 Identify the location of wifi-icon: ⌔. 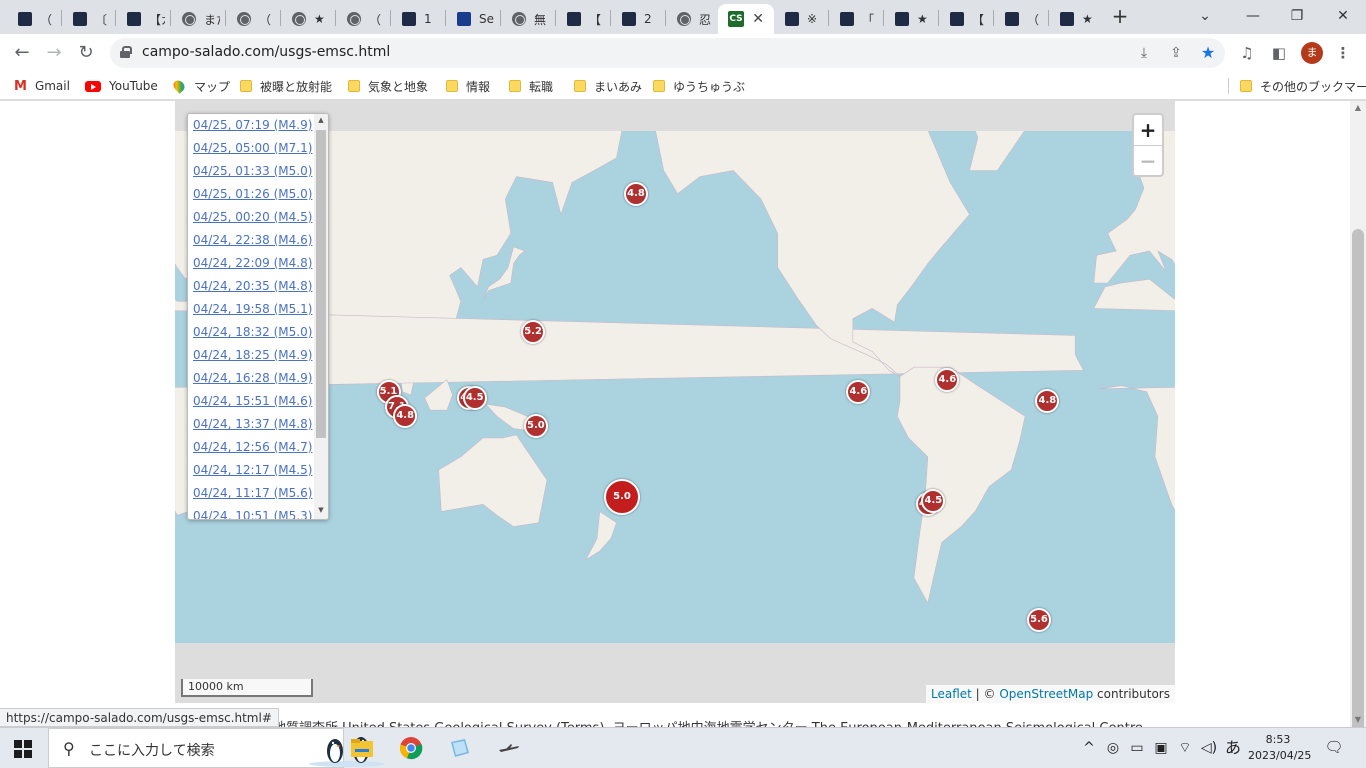
(1185, 748).